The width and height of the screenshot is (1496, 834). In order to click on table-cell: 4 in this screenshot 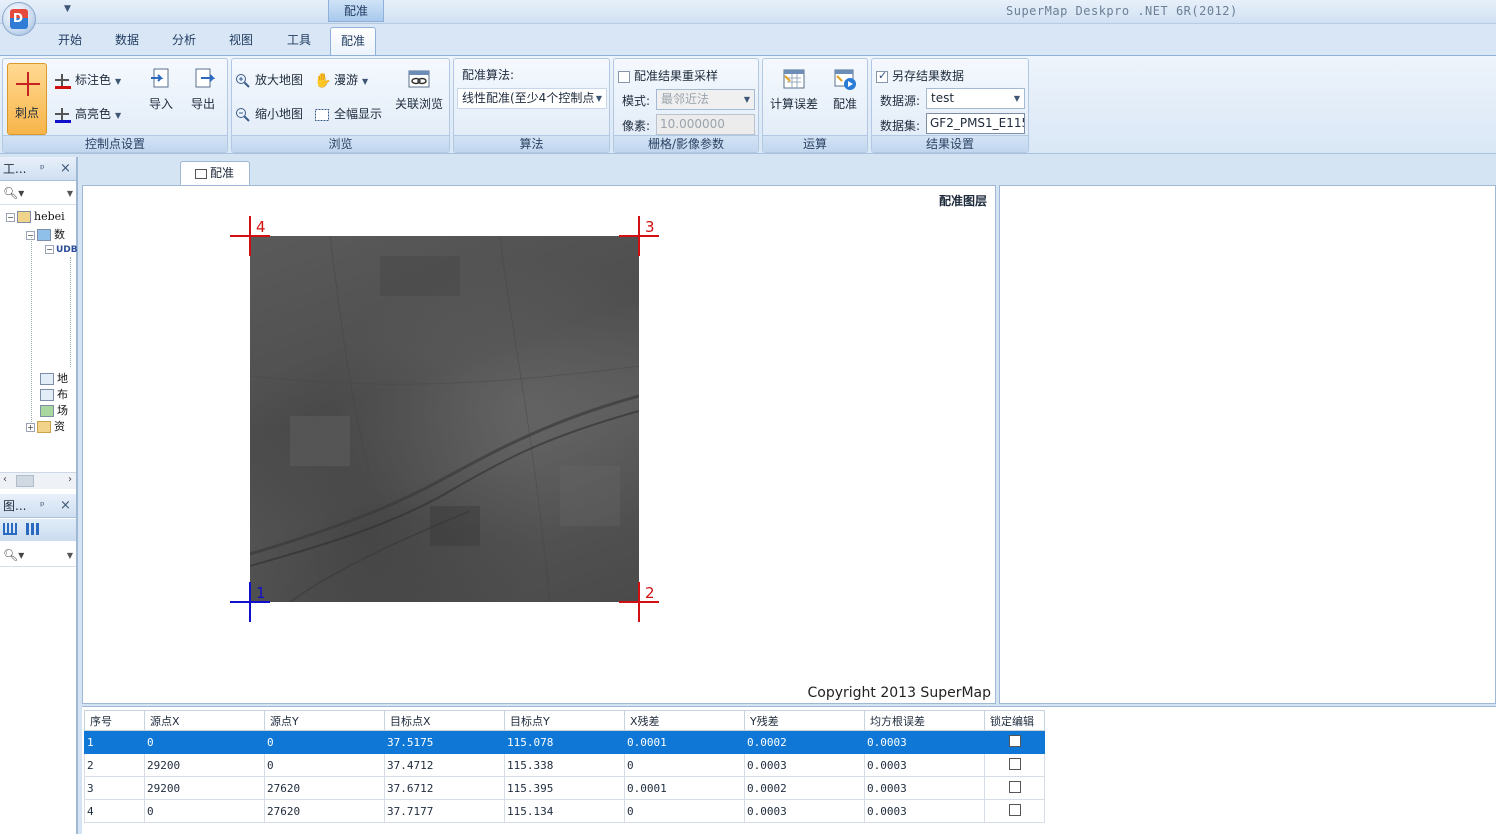, I will do `click(114, 811)`.